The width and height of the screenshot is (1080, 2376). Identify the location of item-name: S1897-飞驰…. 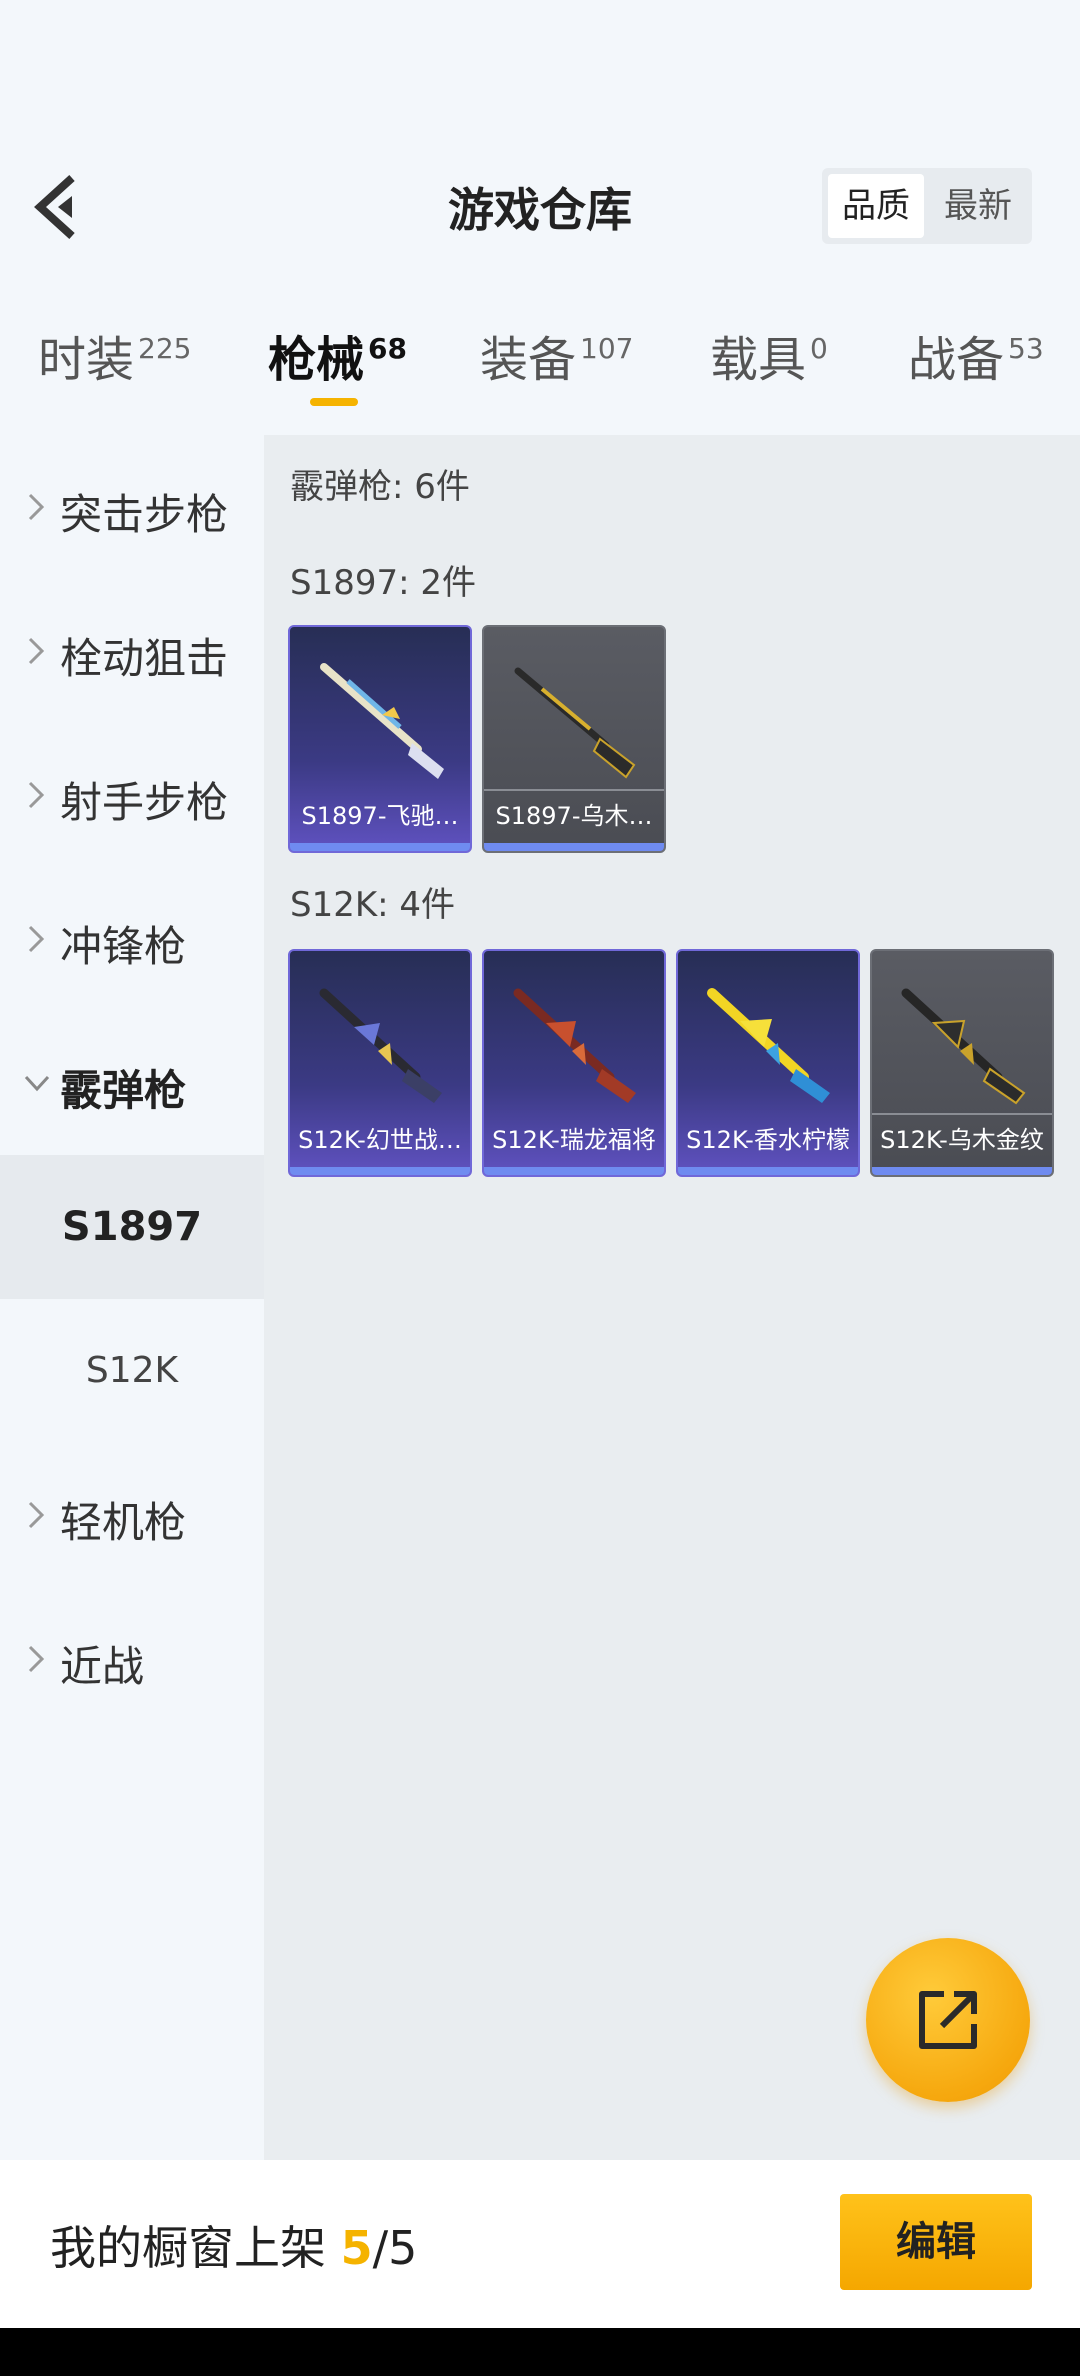
(380, 816).